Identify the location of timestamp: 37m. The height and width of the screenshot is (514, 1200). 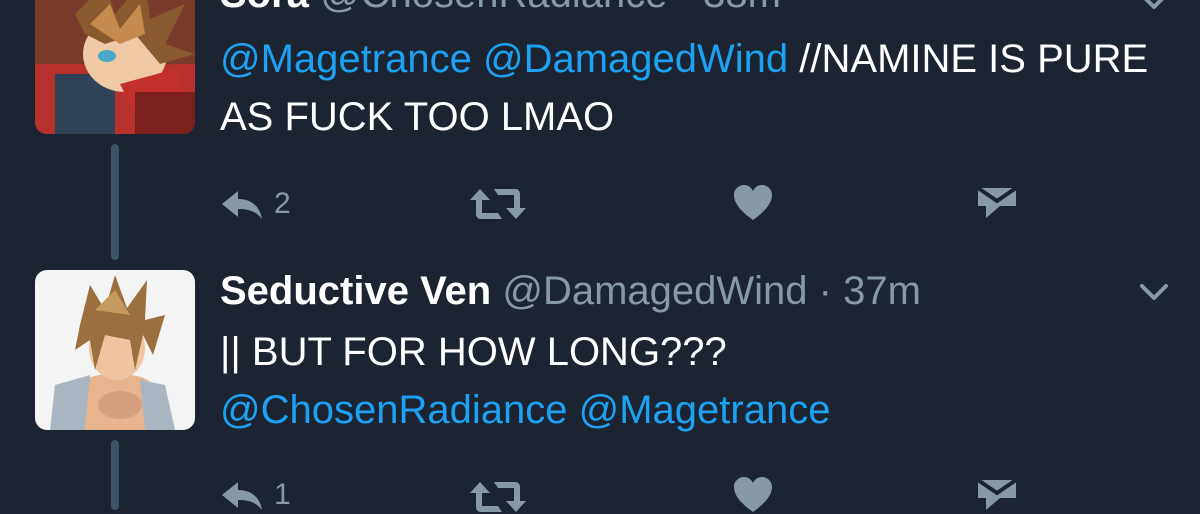
(882, 291).